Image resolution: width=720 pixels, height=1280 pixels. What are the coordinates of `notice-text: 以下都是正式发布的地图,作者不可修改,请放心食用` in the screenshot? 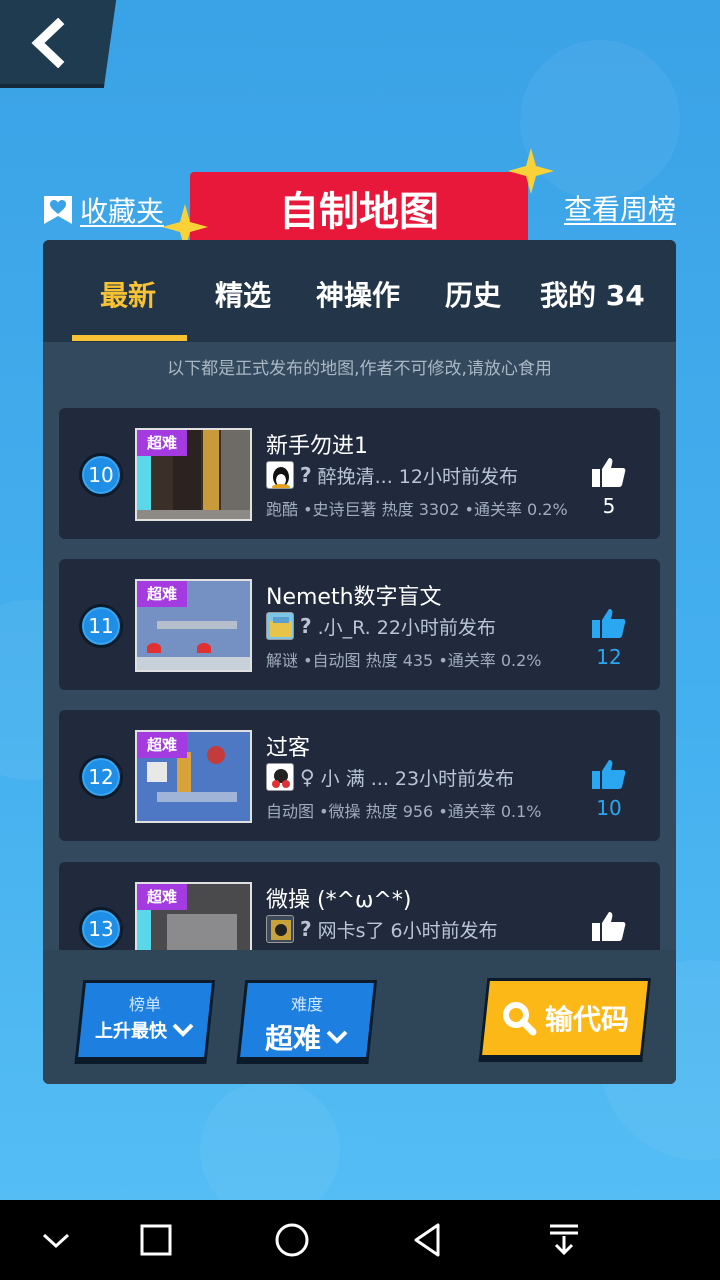 It's located at (359, 369).